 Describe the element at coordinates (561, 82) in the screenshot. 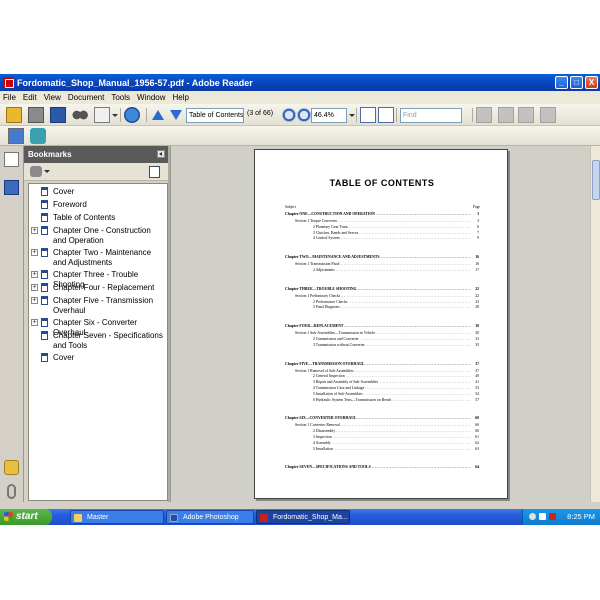

I see `minimize-button: _` at that location.